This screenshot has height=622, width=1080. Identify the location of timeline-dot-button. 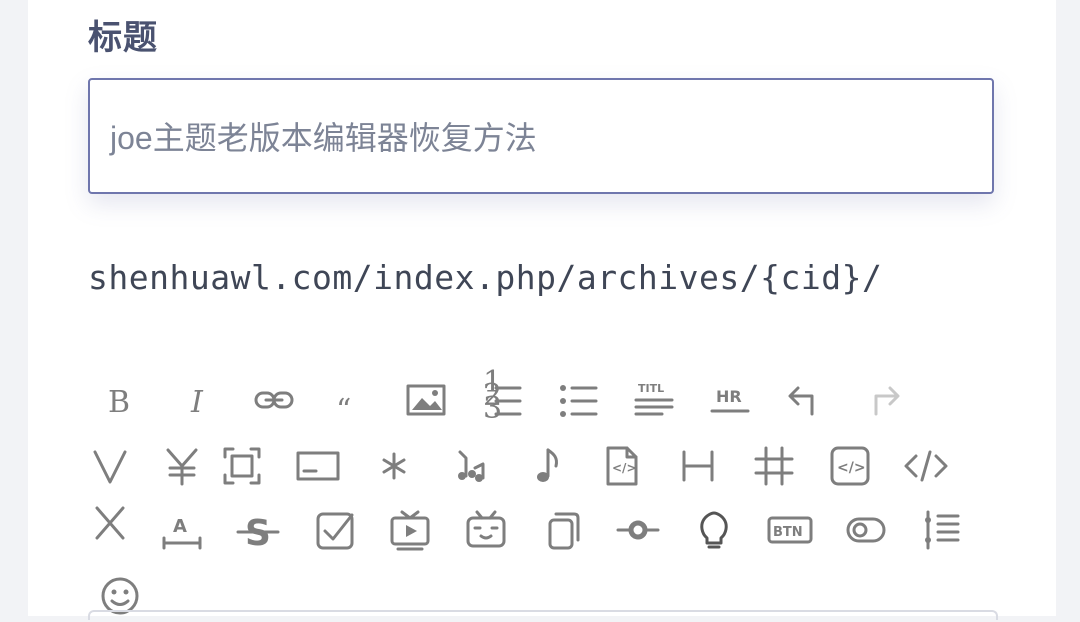
(638, 530).